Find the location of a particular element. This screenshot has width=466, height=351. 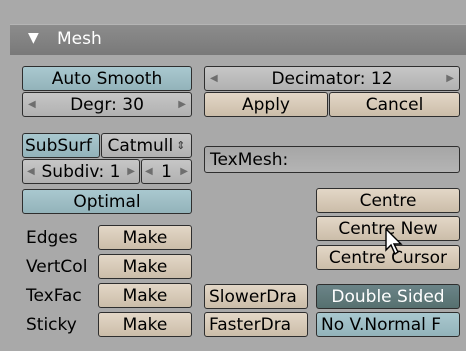

subdiv-number-field: ◀ Subdiv: 1 ▶ is located at coordinates (81, 171).